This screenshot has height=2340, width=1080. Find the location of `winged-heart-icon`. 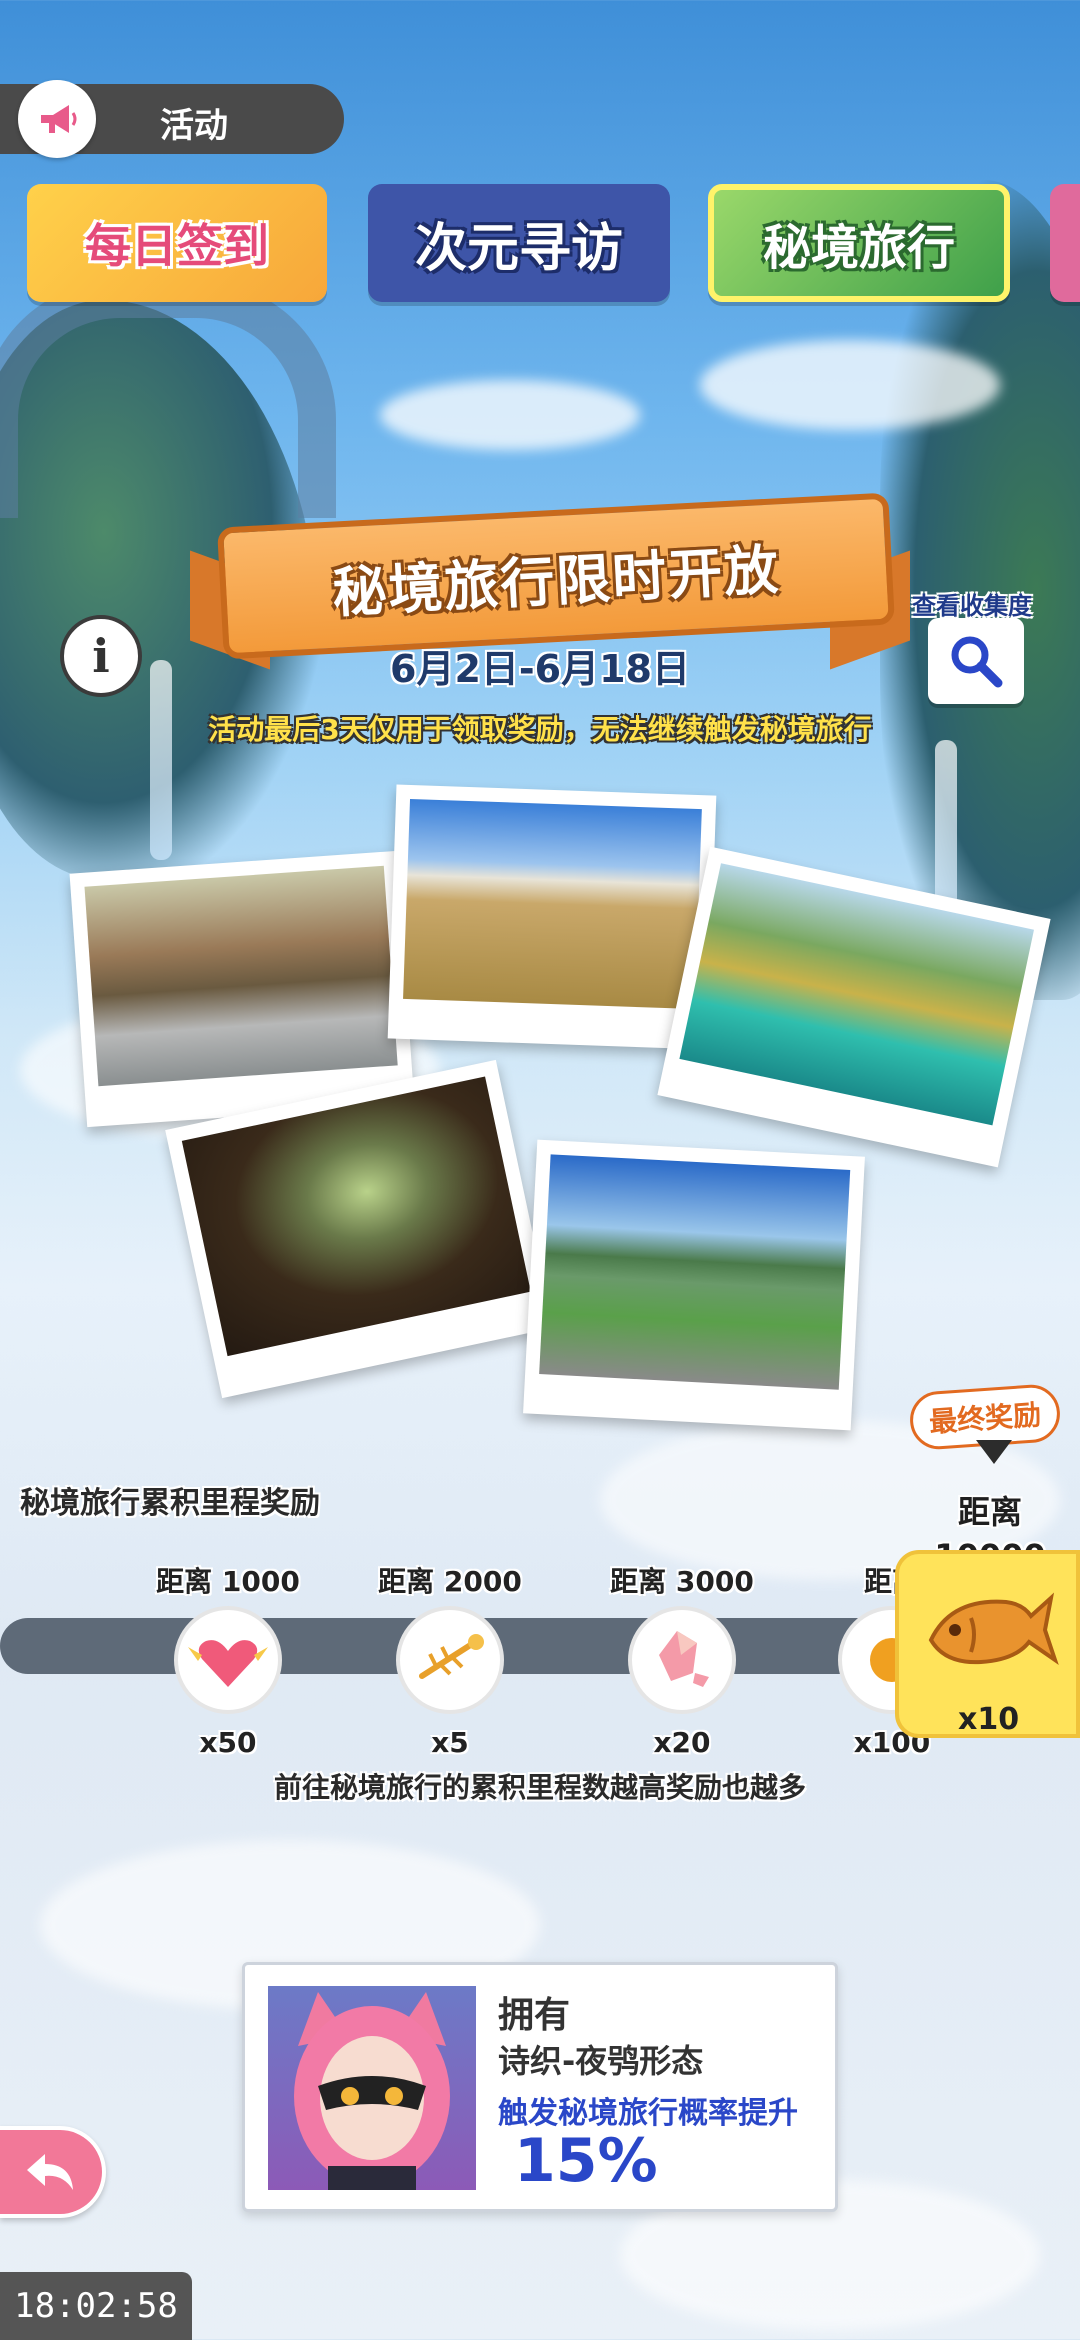

winged-heart-icon is located at coordinates (228, 1660).